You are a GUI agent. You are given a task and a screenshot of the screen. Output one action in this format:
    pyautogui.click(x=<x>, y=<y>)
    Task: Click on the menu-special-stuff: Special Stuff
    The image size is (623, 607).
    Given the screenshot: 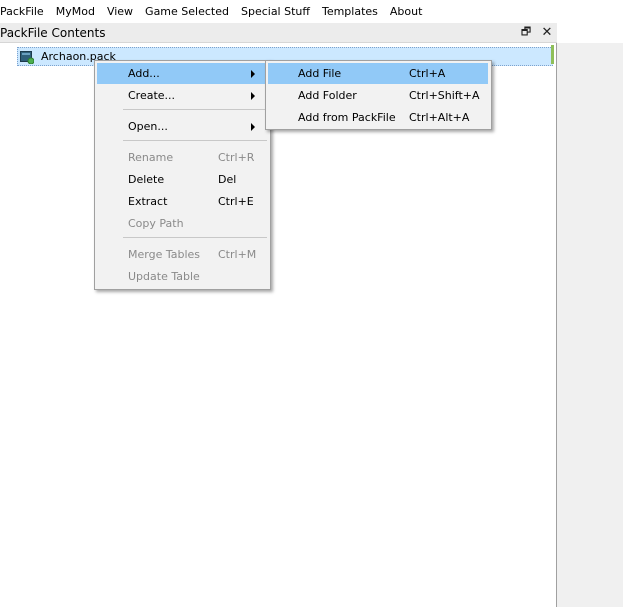 What is the action you would take?
    pyautogui.click(x=275, y=11)
    